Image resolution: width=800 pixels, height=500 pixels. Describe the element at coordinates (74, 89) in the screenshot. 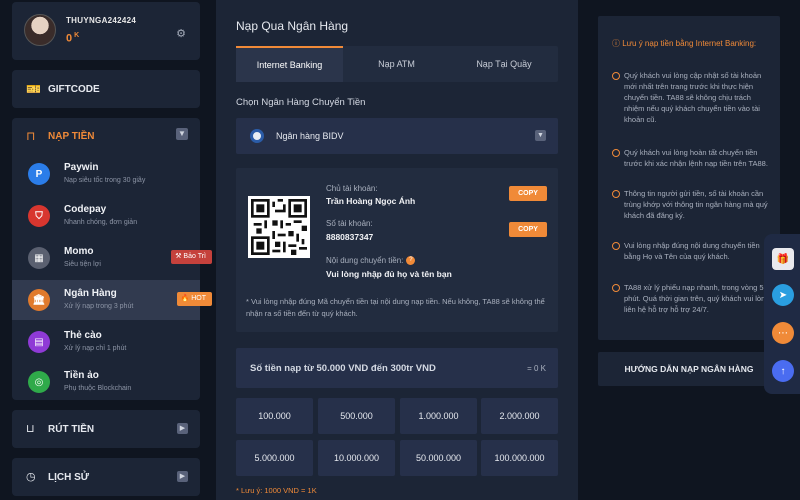

I see `giftcode-label: GIFTCODE` at that location.